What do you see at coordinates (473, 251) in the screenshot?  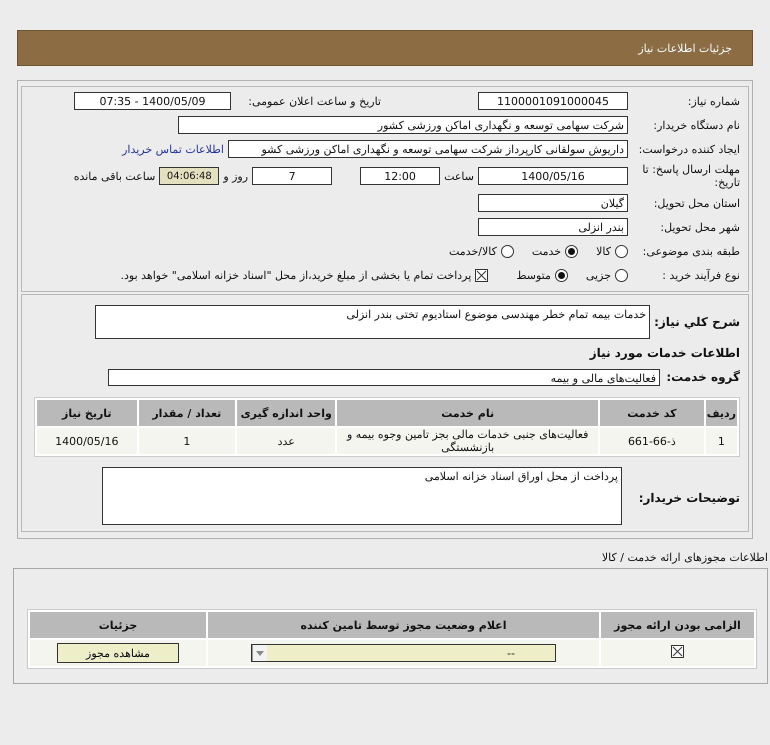 I see `radio-label: کالا/خدمت` at bounding box center [473, 251].